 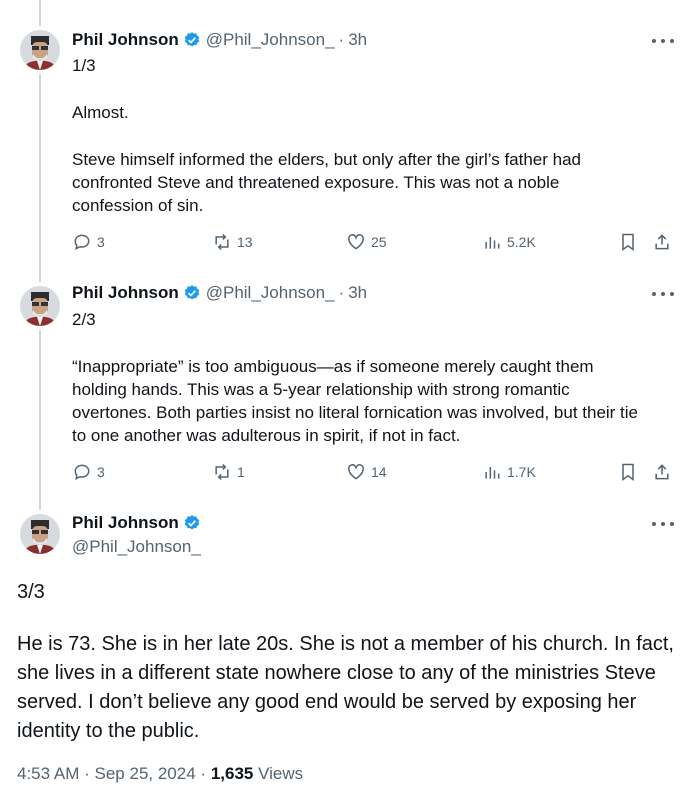 I want to click on like-button: 25, so click(x=366, y=242).